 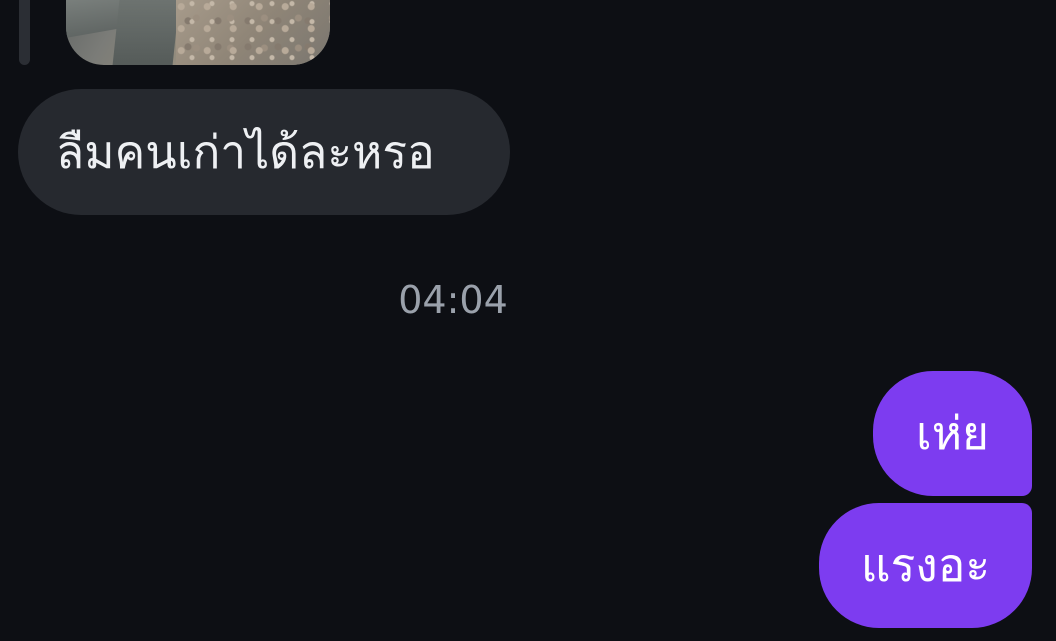 I want to click on thread-indicator-line, so click(x=24, y=32).